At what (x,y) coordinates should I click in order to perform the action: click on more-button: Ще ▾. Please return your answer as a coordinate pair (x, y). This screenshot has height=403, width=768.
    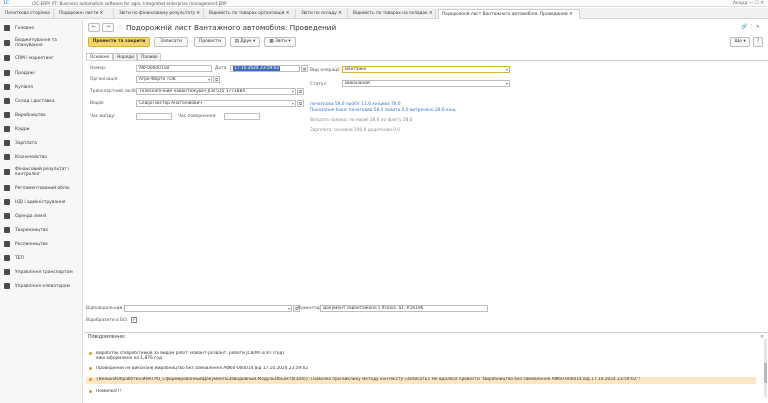
    Looking at the image, I should click on (740, 42).